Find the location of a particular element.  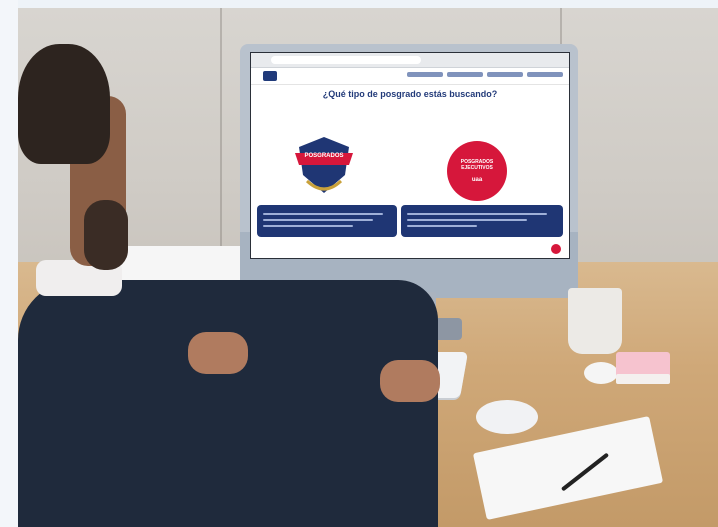

site-nav is located at coordinates (410, 76).